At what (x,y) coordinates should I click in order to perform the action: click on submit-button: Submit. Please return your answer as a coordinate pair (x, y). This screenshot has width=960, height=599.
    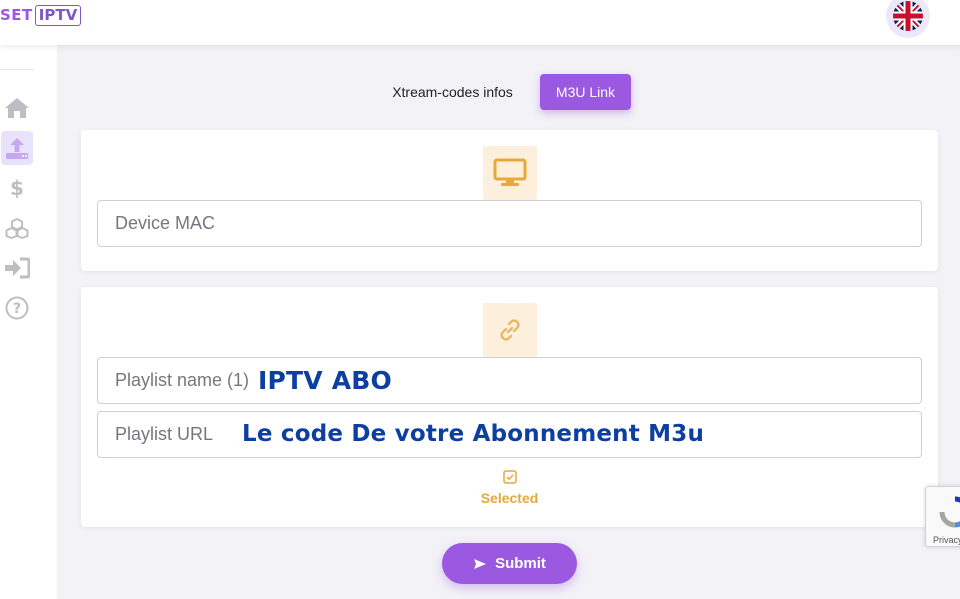
    Looking at the image, I should click on (509, 563).